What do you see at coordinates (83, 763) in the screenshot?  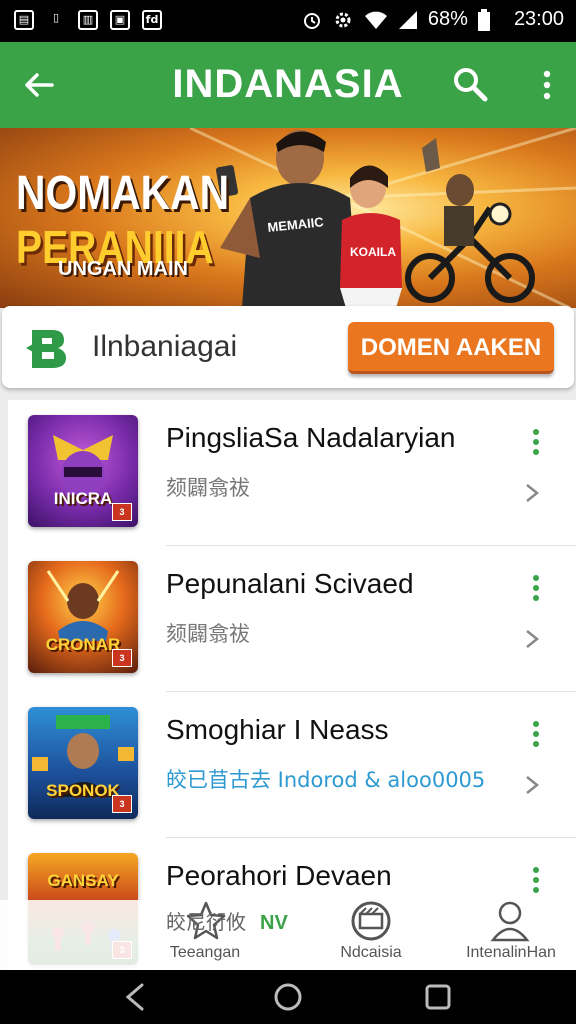 I see `game-thumbnail: SPONOK 3` at bounding box center [83, 763].